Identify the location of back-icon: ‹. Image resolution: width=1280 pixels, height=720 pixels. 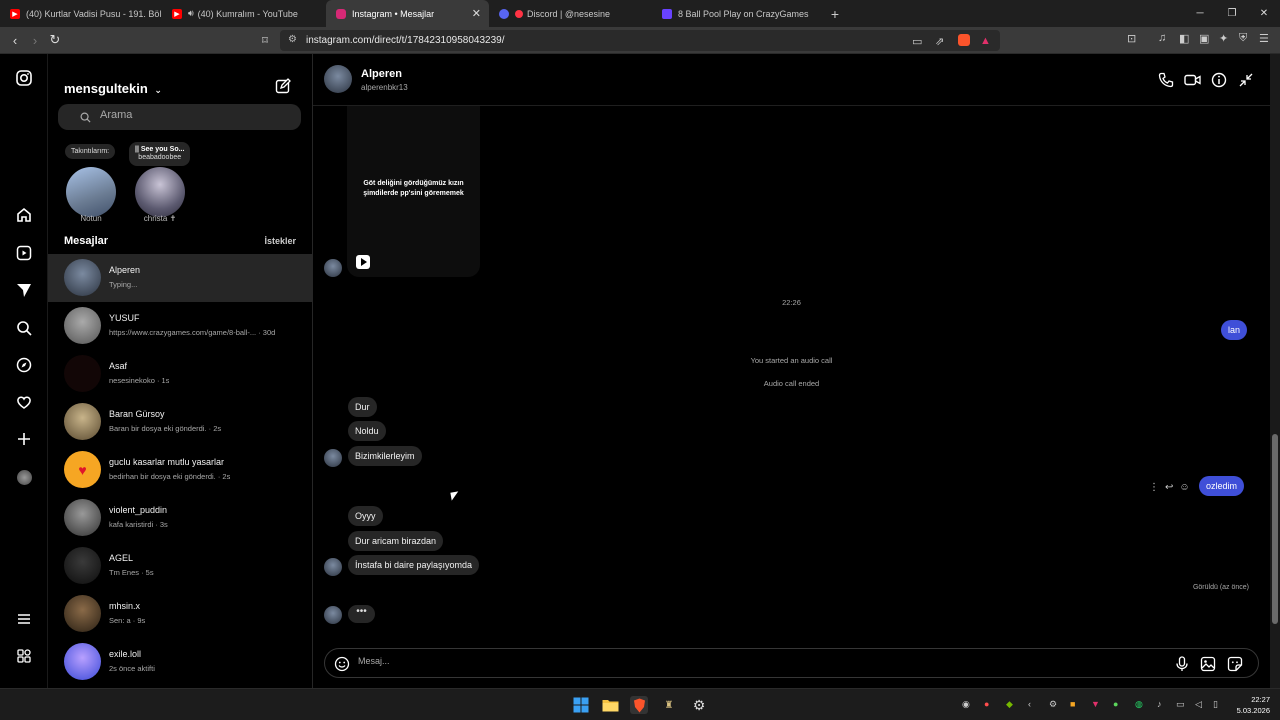
(15, 40).